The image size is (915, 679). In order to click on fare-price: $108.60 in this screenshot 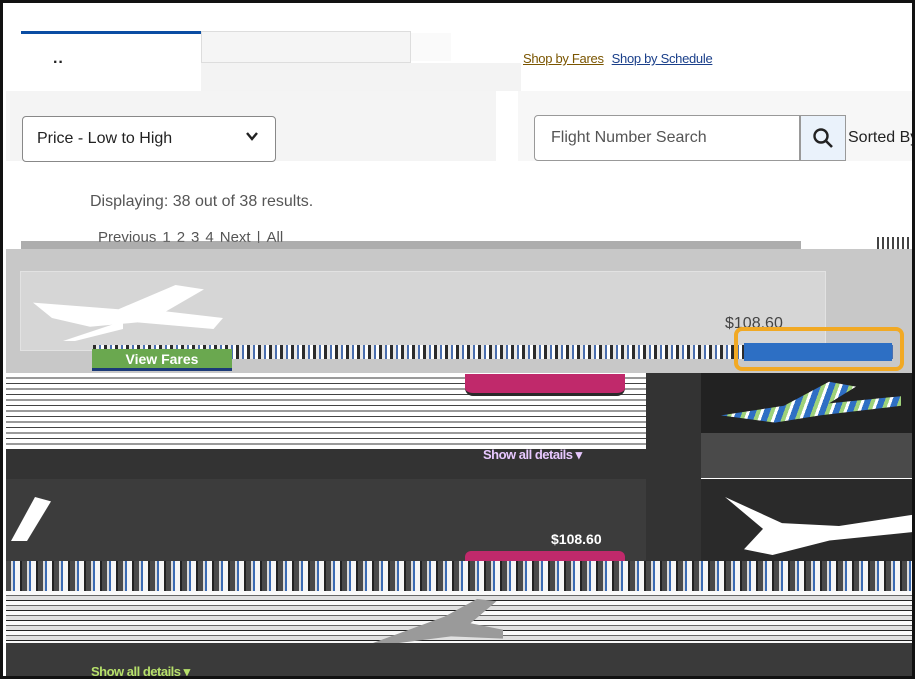, I will do `click(576, 539)`.